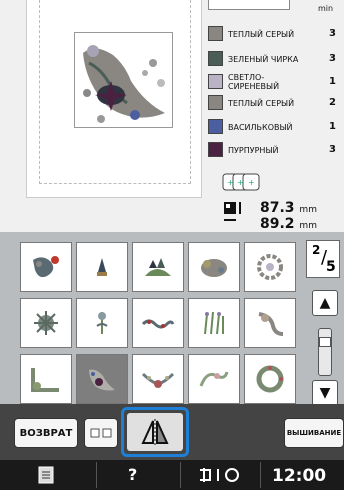 The image size is (344, 490). What do you see at coordinates (325, 342) in the screenshot?
I see `scrollbar-thumb` at bounding box center [325, 342].